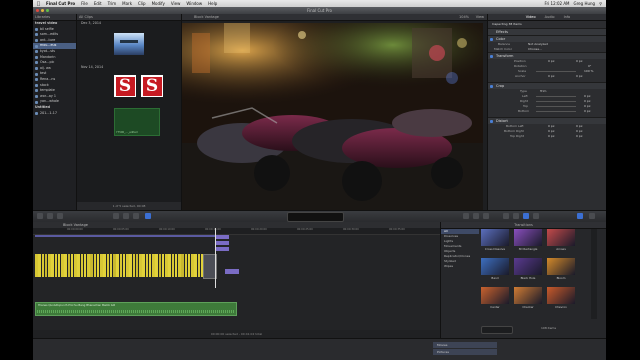  Describe the element at coordinates (126, 216) in the screenshot. I see `insert-clip-button` at that location.